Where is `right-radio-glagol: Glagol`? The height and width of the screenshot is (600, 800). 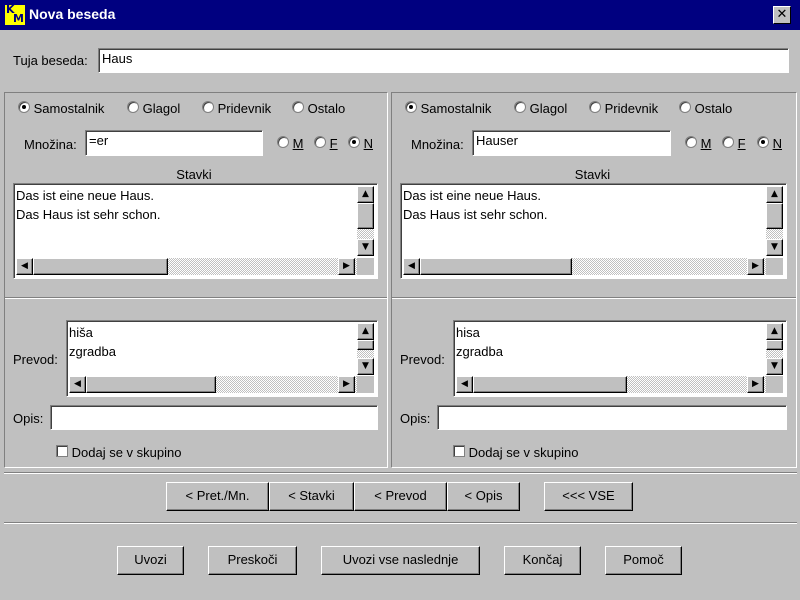
right-radio-glagol: Glagol is located at coordinates (540, 108).